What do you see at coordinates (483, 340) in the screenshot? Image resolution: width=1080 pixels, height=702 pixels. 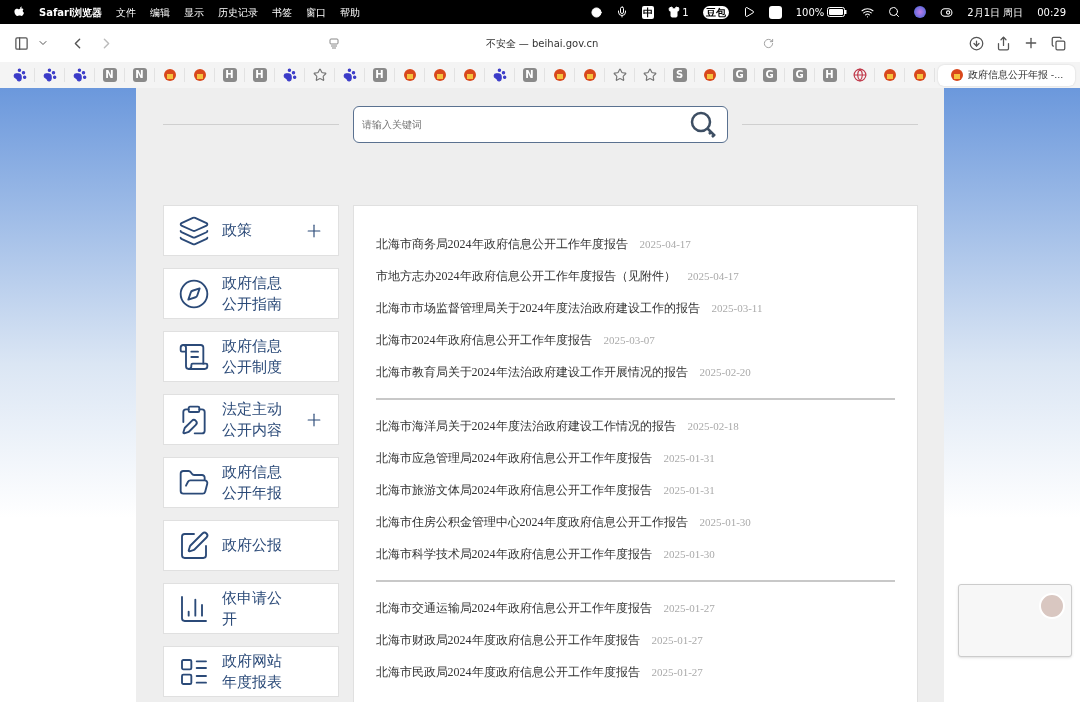 I see `news-link: 北海市2024年政府信息公开工作年度报告` at bounding box center [483, 340].